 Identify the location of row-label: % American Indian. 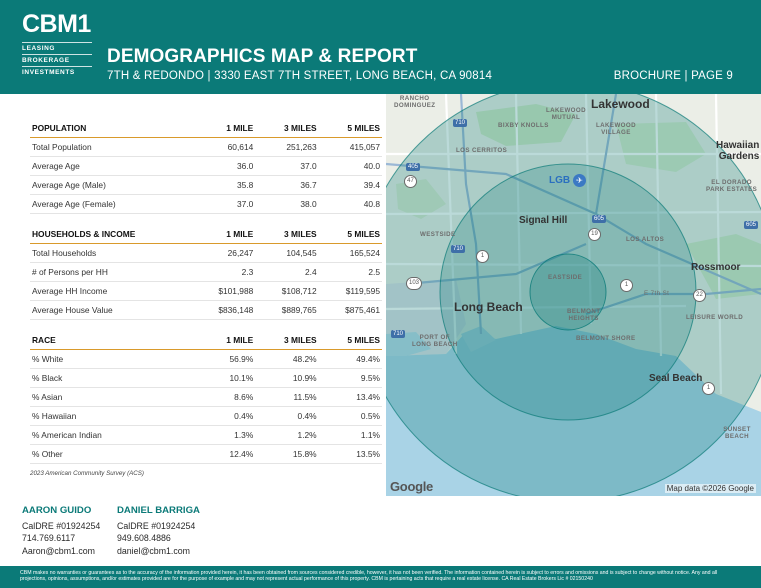
(111, 435).